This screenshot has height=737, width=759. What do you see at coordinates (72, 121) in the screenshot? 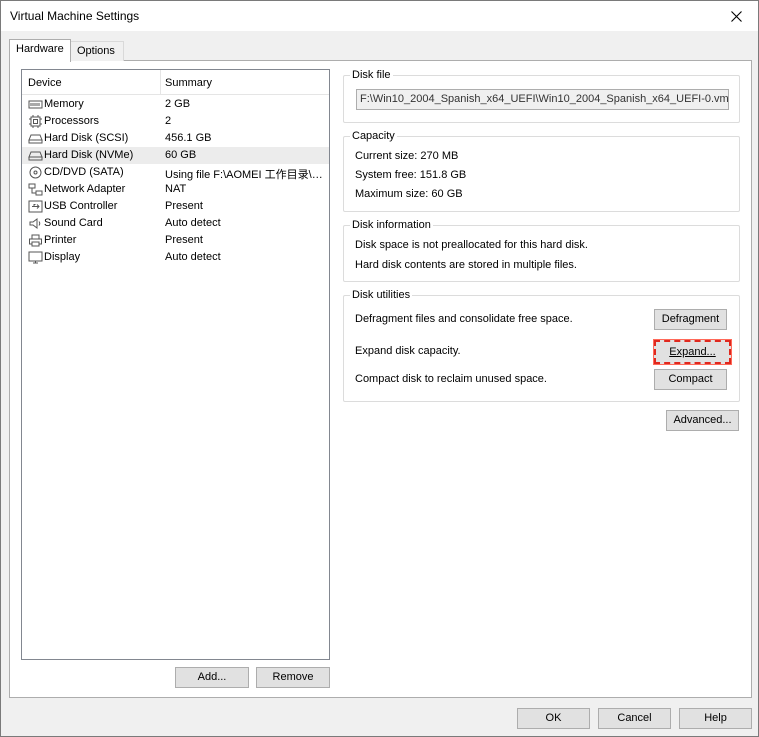
I see `device-name: Processors` at bounding box center [72, 121].